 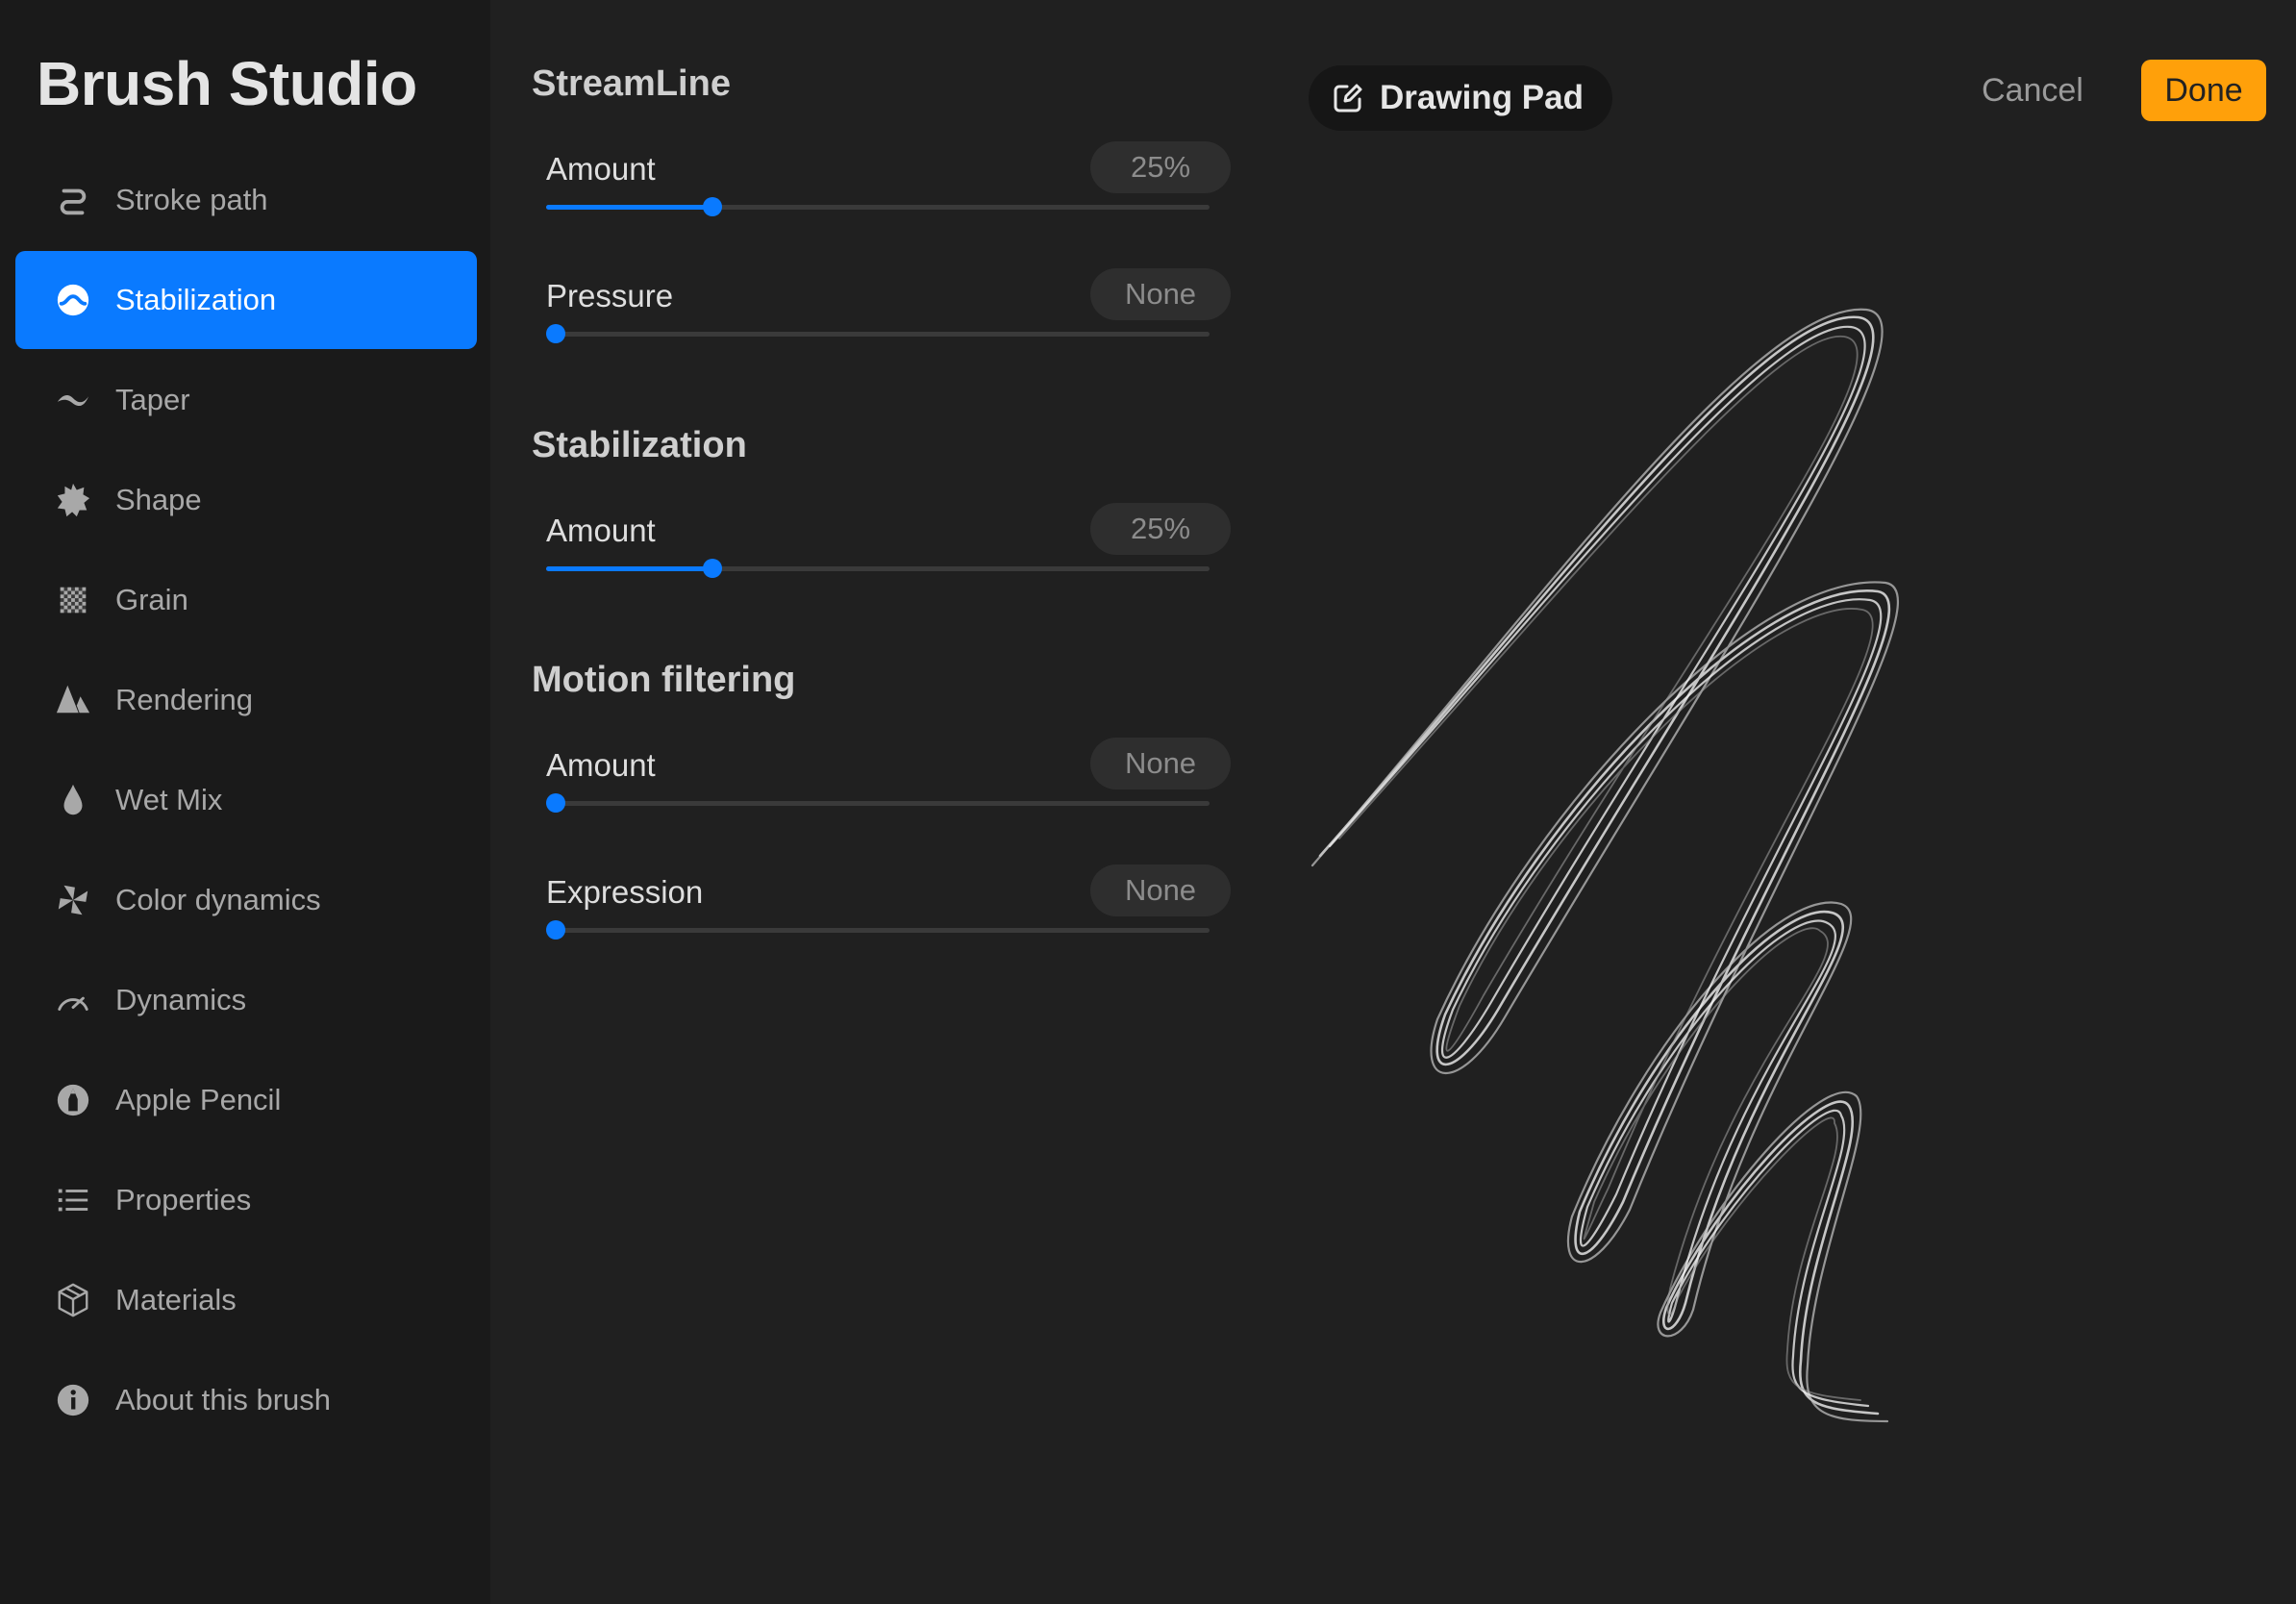 I want to click on sidebar-item-label: Stabilization, so click(x=196, y=299).